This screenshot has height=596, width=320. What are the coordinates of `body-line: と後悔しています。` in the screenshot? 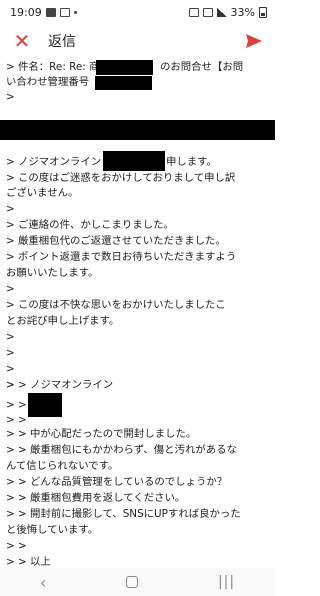 It's located at (52, 530).